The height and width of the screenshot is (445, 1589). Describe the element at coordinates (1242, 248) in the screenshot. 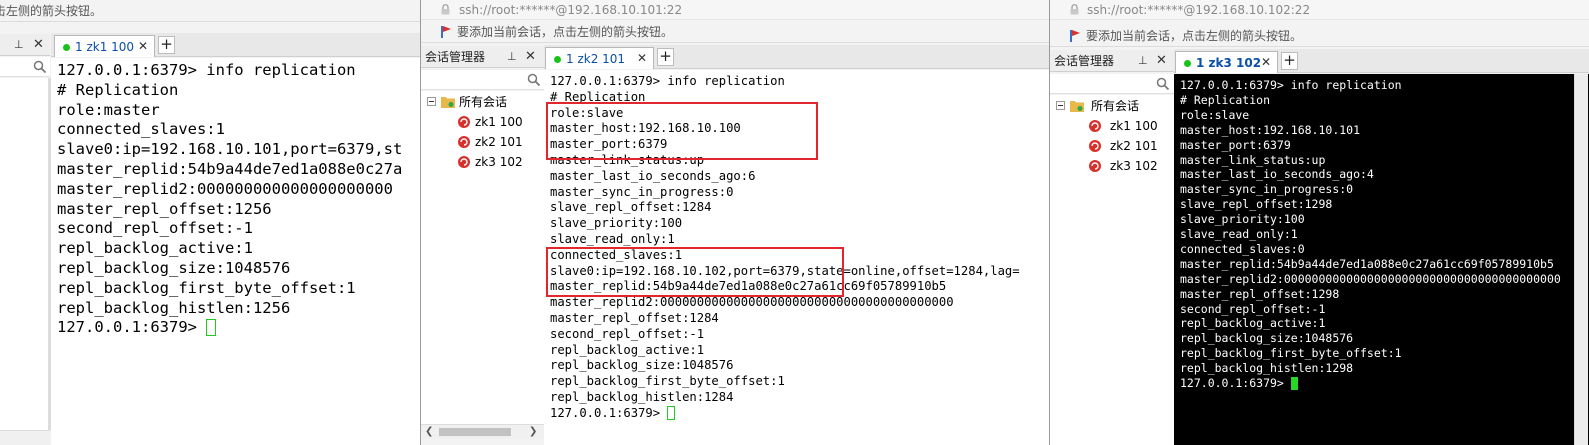

I see `terminal-line: connected_slaves:0` at that location.